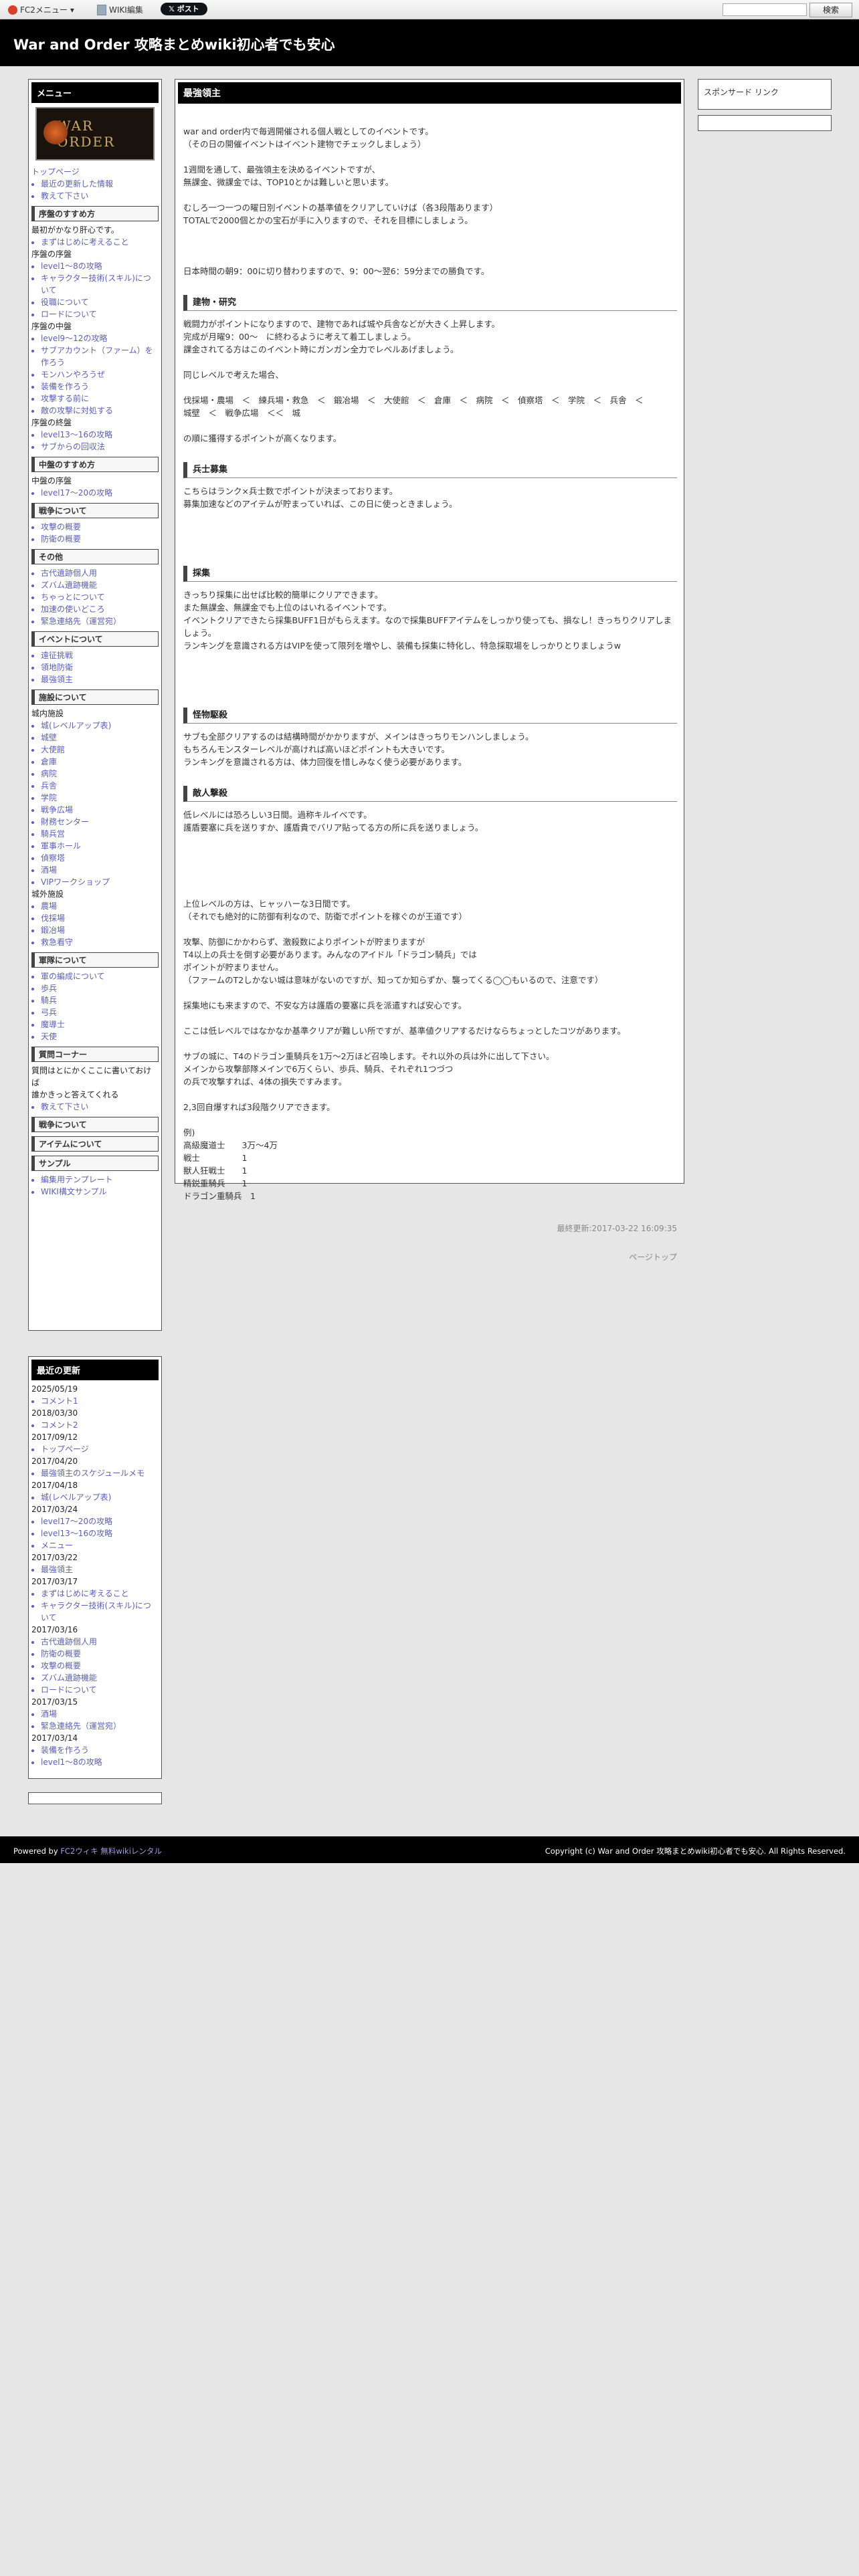  I want to click on paragraph-line: war and order内で毎週開催される個人戦としてのイベントです。, so click(308, 131).